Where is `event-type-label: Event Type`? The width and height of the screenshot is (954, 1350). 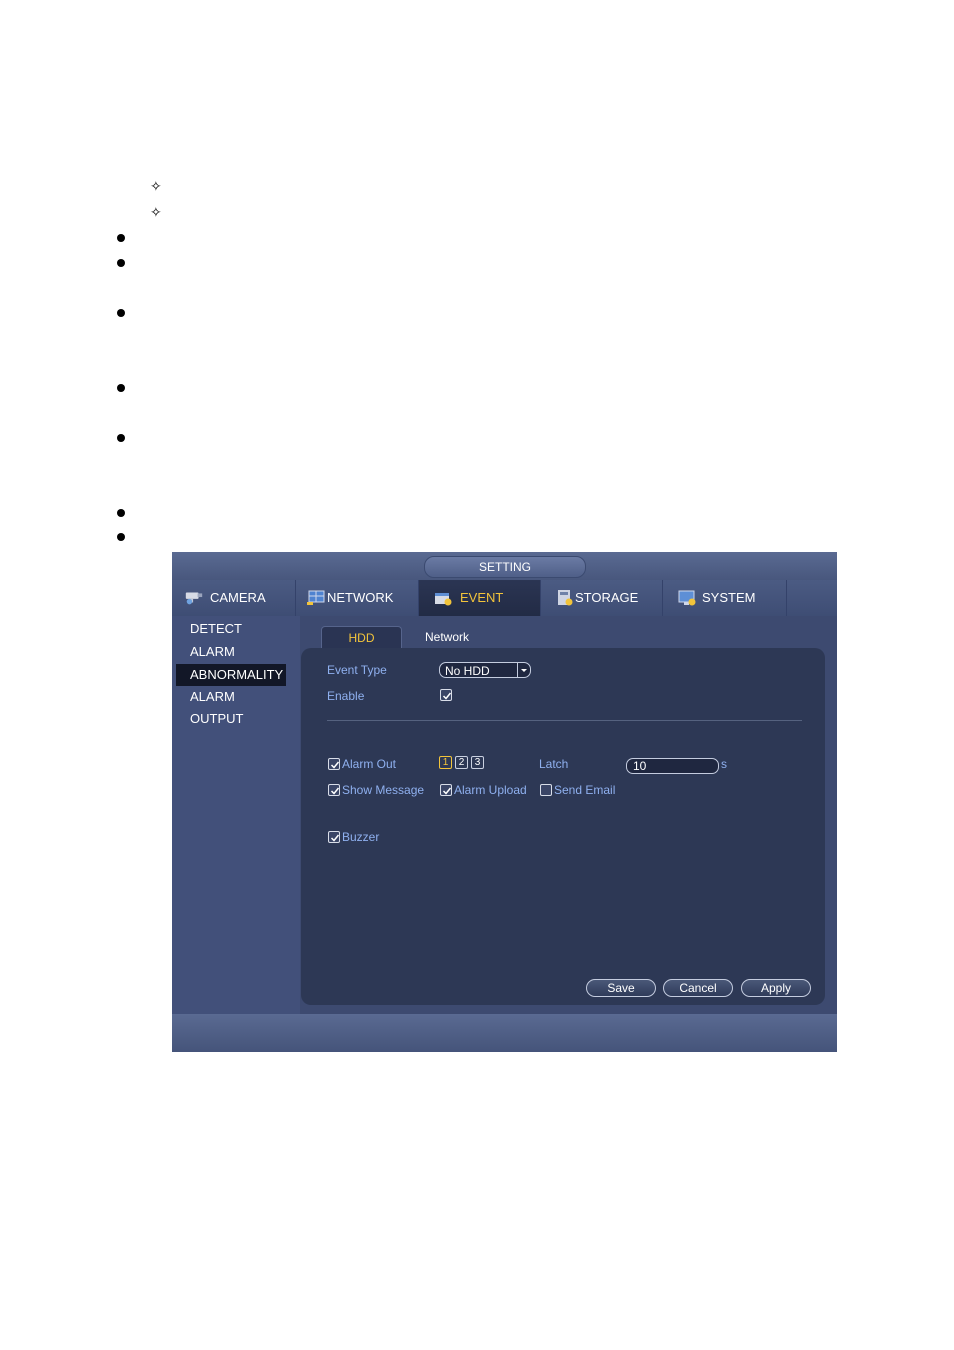 event-type-label: Event Type is located at coordinates (357, 670).